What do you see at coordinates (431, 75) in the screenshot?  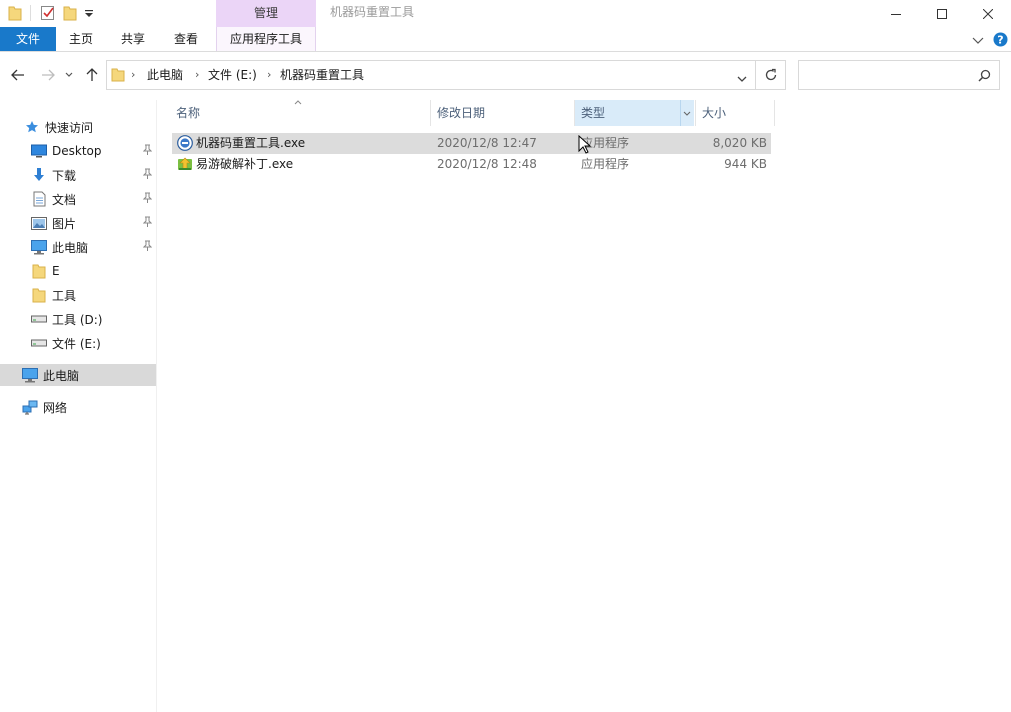 I see `address-bar: › 此电脑 › 文件 (E:) › 机器码重置工具` at bounding box center [431, 75].